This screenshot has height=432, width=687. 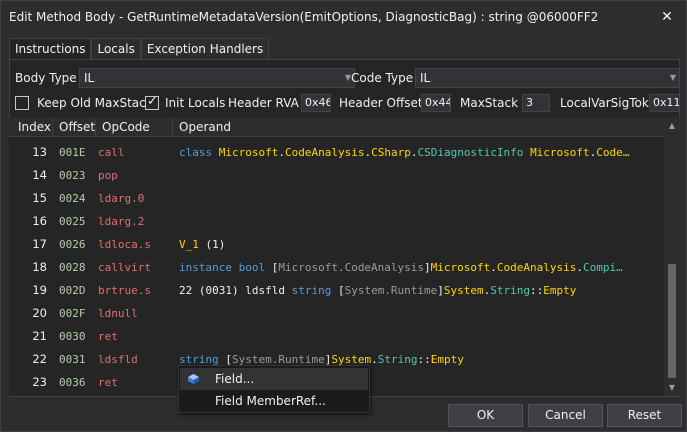 I want to click on scroll-down-icon: ▼, so click(x=672, y=388).